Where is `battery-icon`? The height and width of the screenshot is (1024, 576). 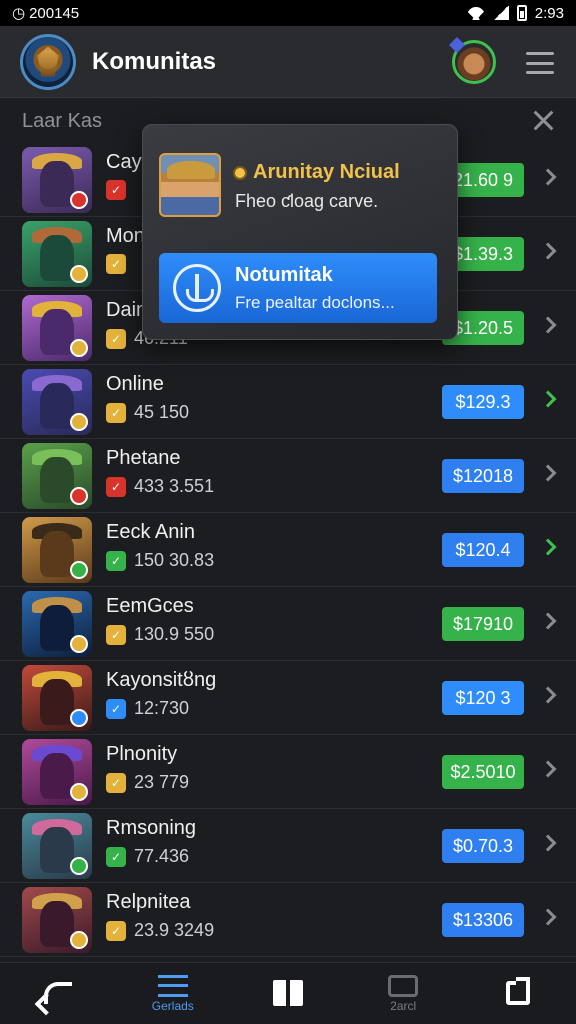 battery-icon is located at coordinates (521, 13).